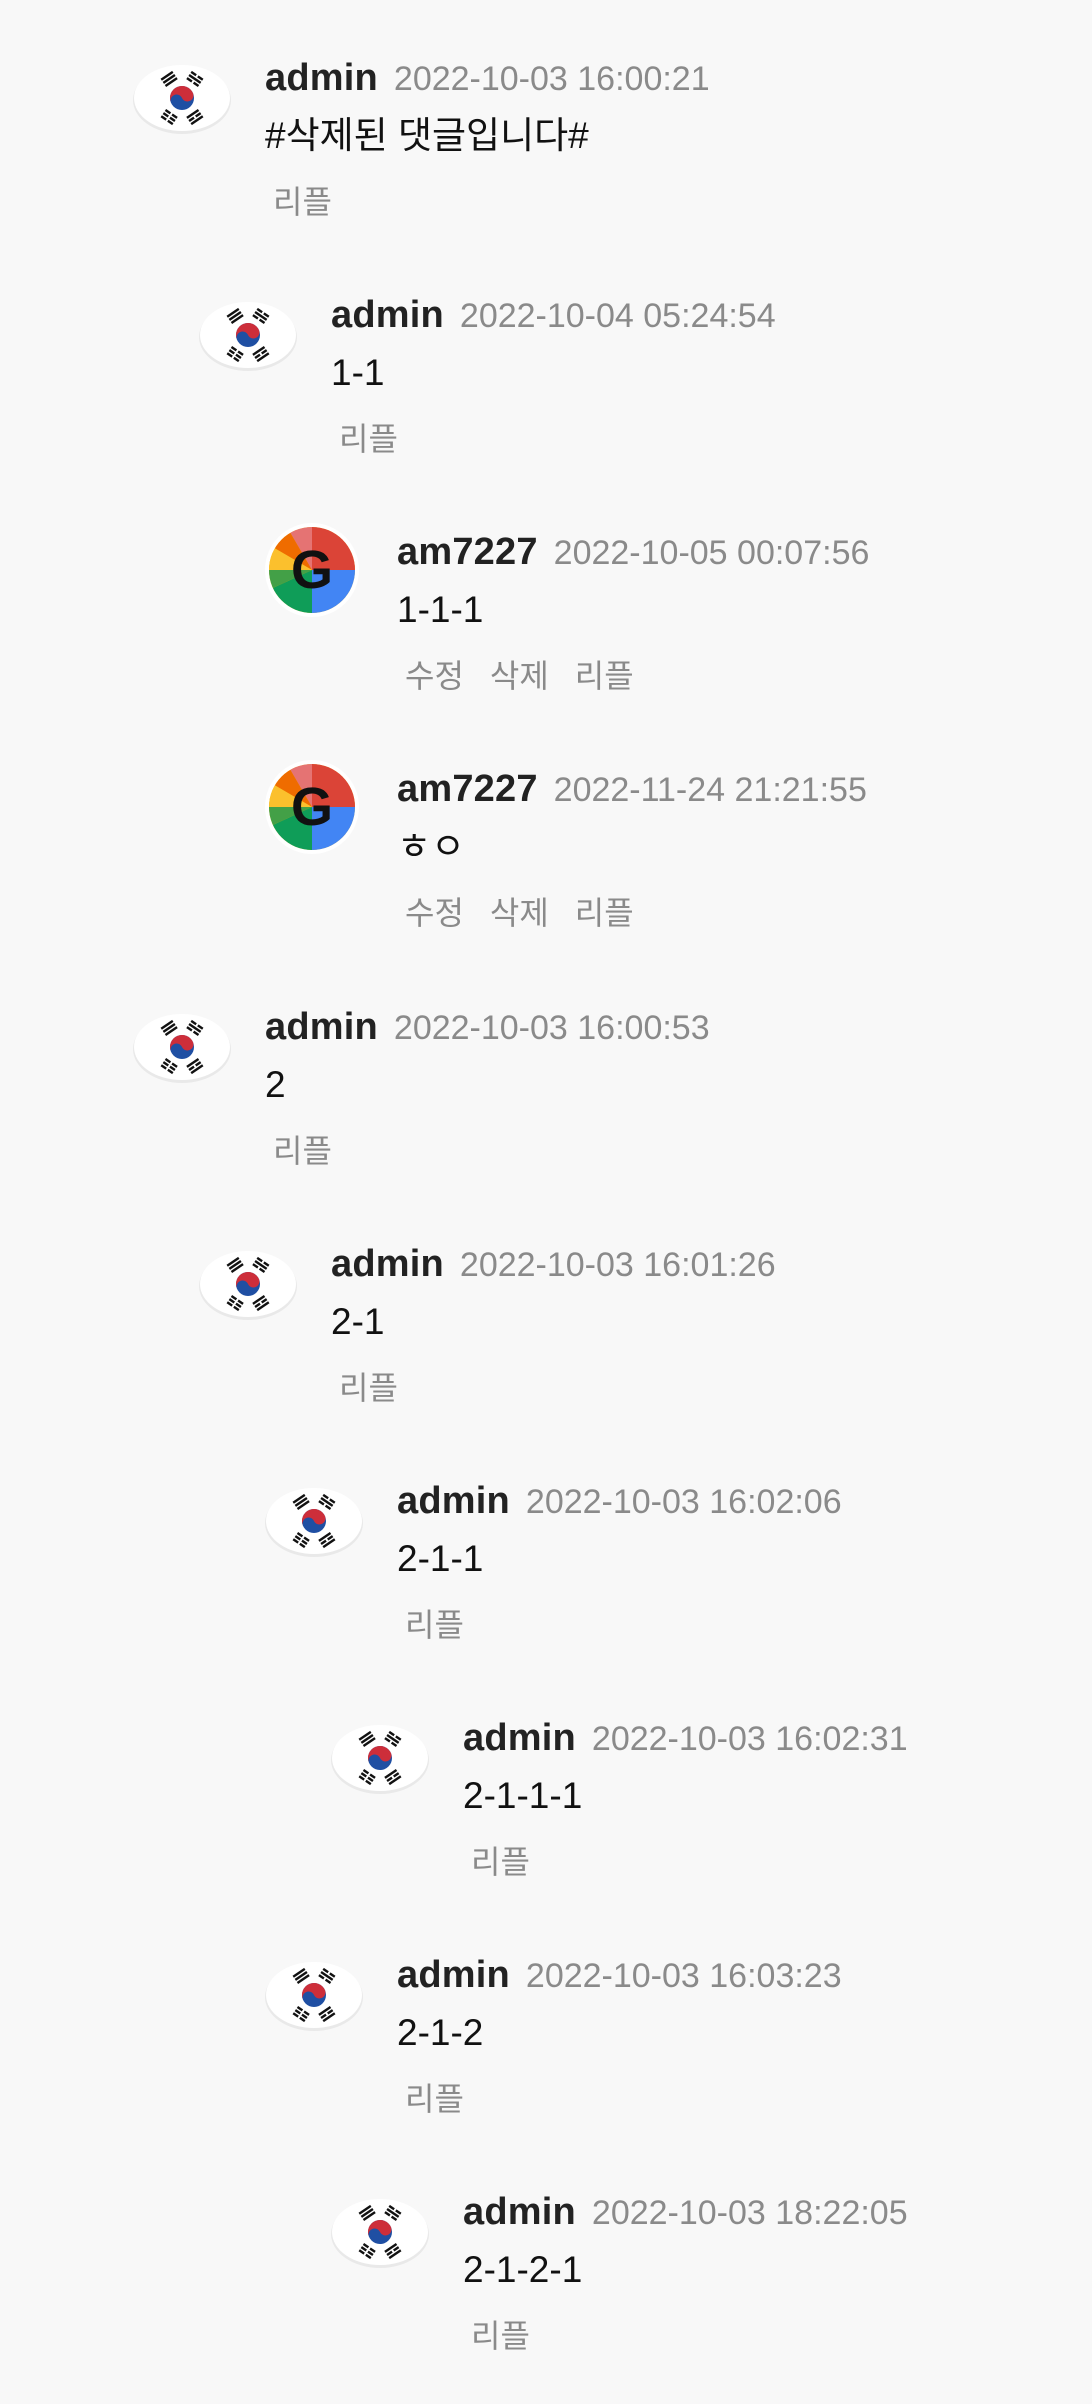 Image resolution: width=1092 pixels, height=2404 pixels. I want to click on comment-text: 1-1, so click(358, 372).